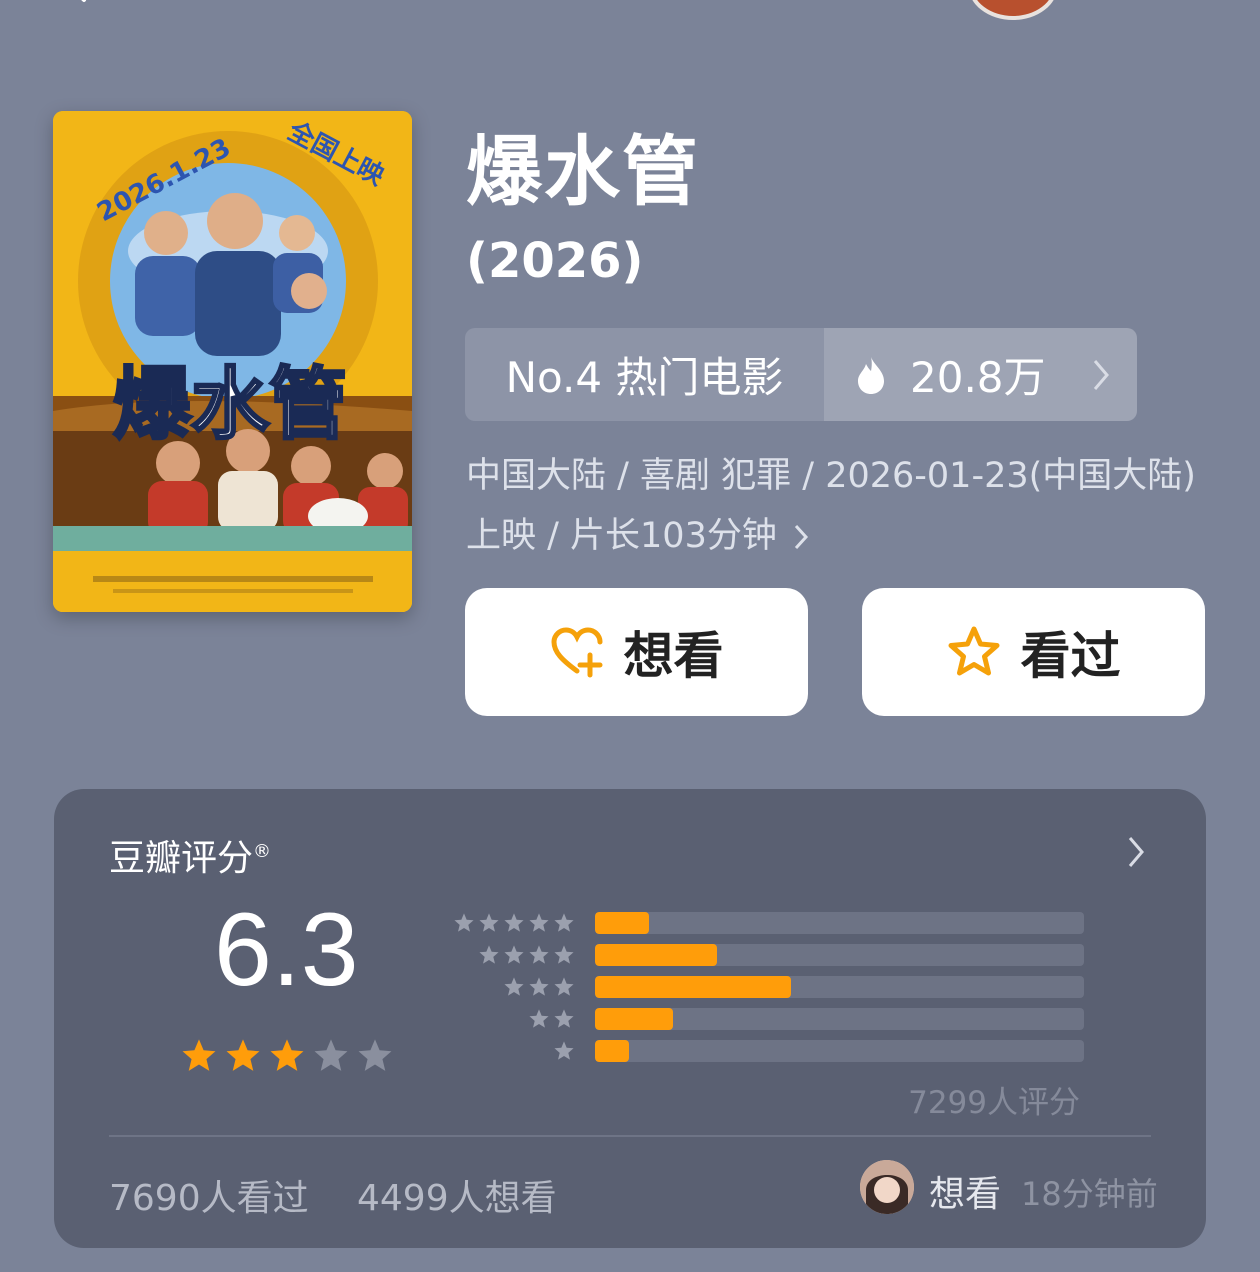  I want to click on movie-poster: 爆水管 2026.1.23 全国上映, so click(232, 361).